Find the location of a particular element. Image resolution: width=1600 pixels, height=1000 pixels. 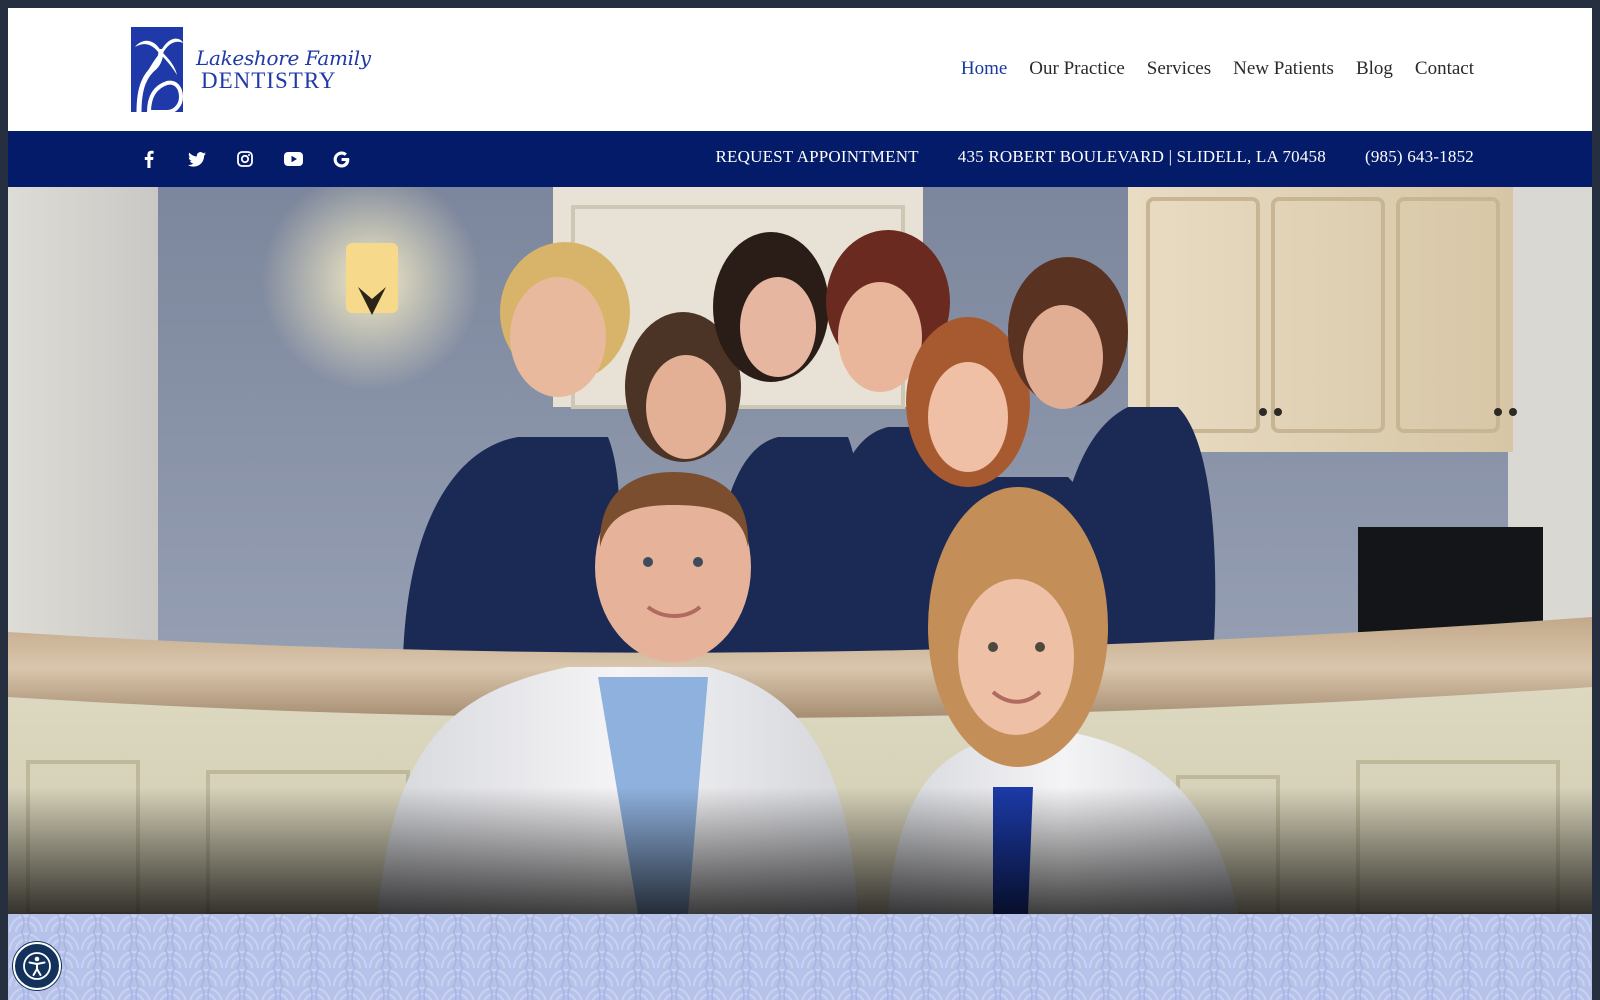

phone-link: (985) 643-1852 is located at coordinates (1419, 157).